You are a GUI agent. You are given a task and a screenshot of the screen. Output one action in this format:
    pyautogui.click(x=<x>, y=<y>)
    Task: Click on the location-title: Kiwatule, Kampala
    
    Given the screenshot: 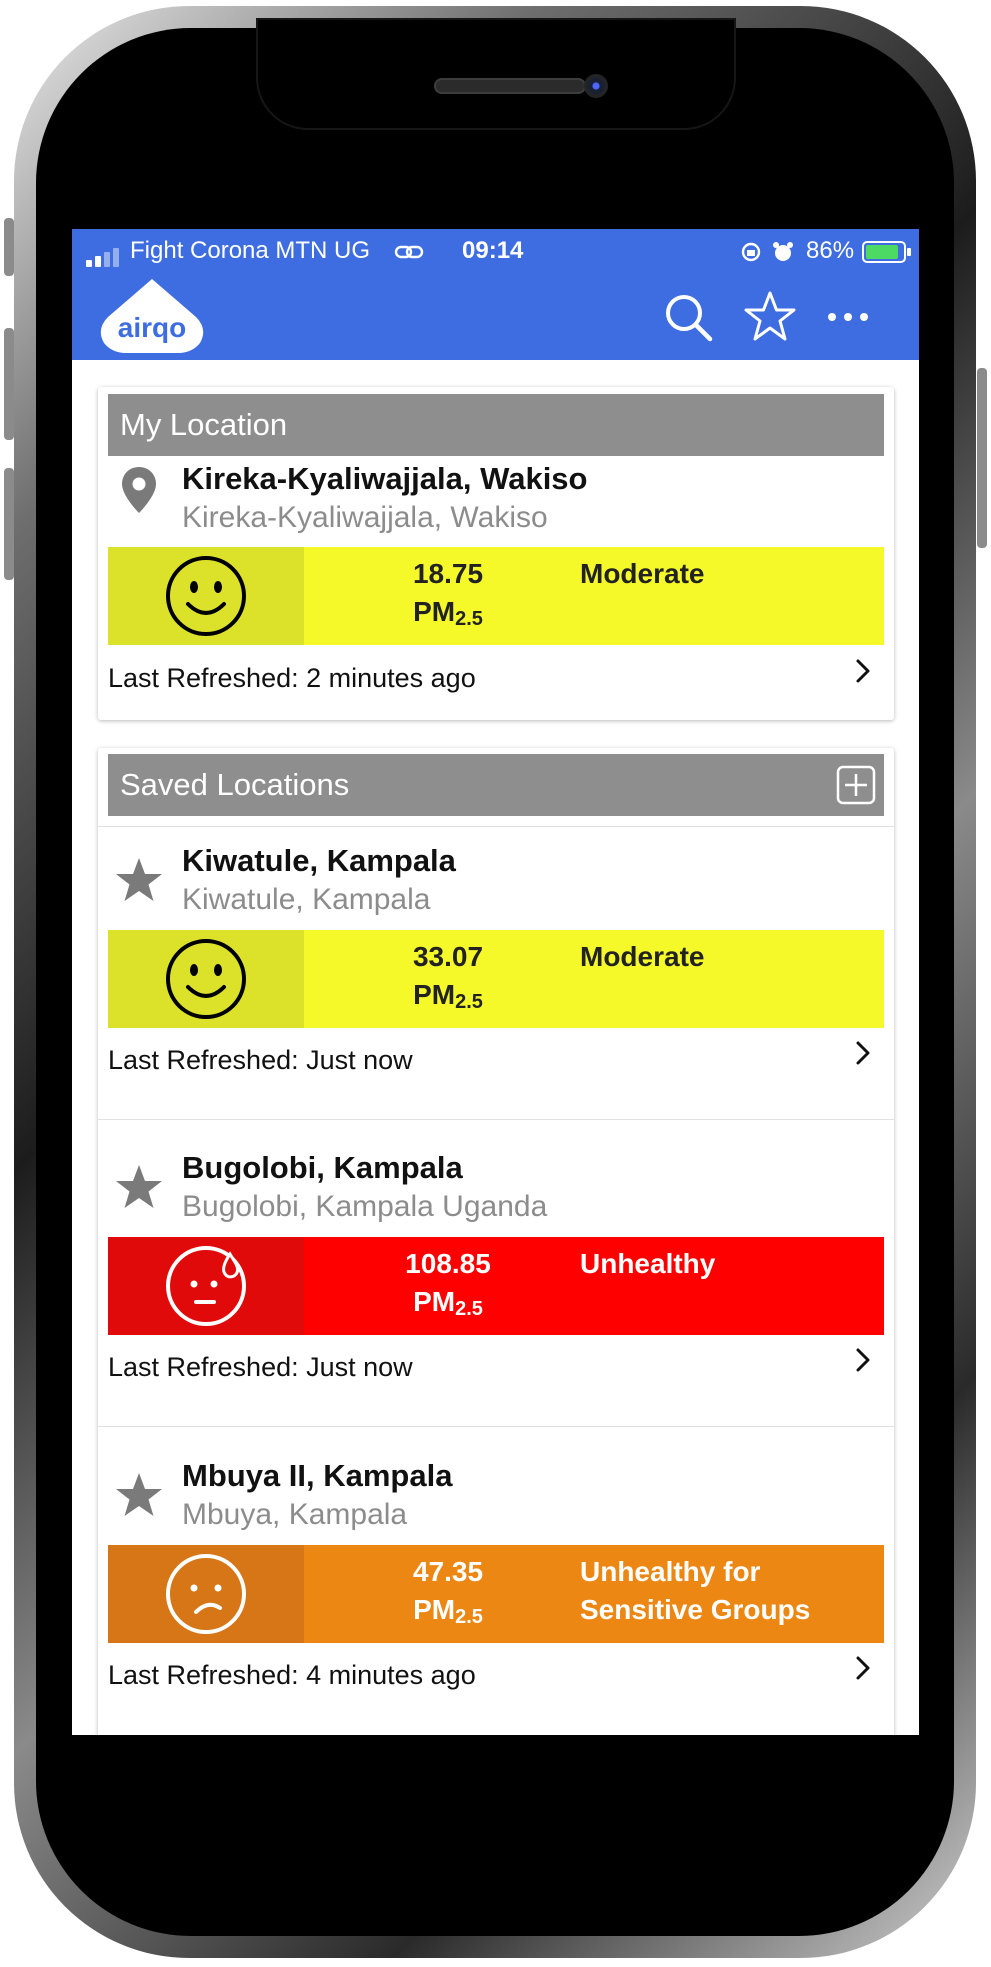 What is the action you would take?
    pyautogui.click(x=319, y=860)
    